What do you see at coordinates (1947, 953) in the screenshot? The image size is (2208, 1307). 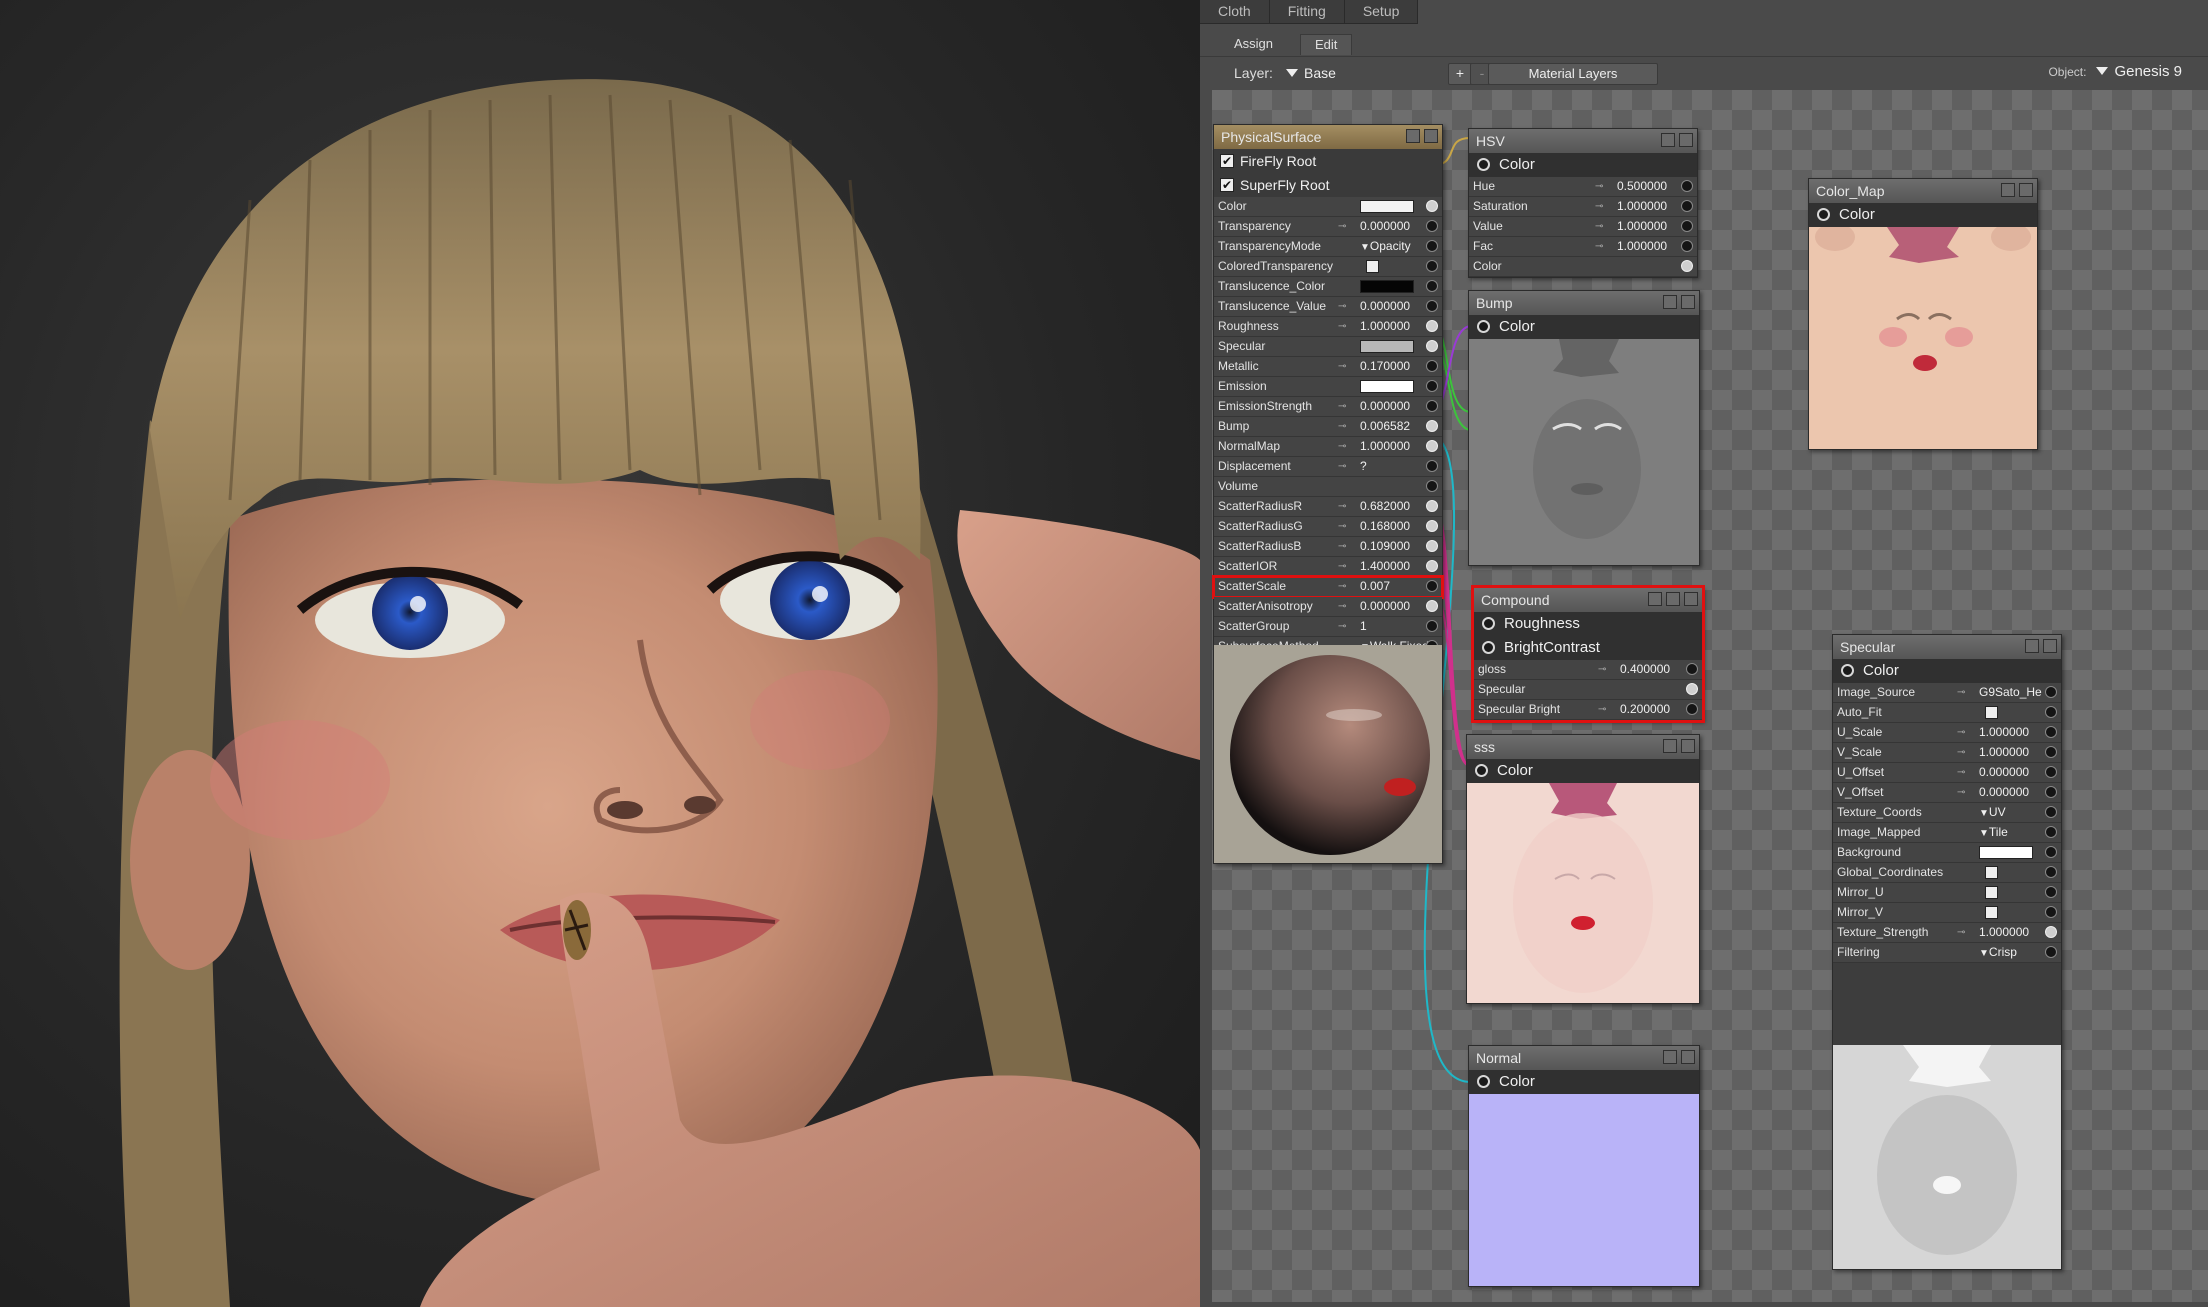 I see `param-row-filtering: Filtering ▼Crisp` at bounding box center [1947, 953].